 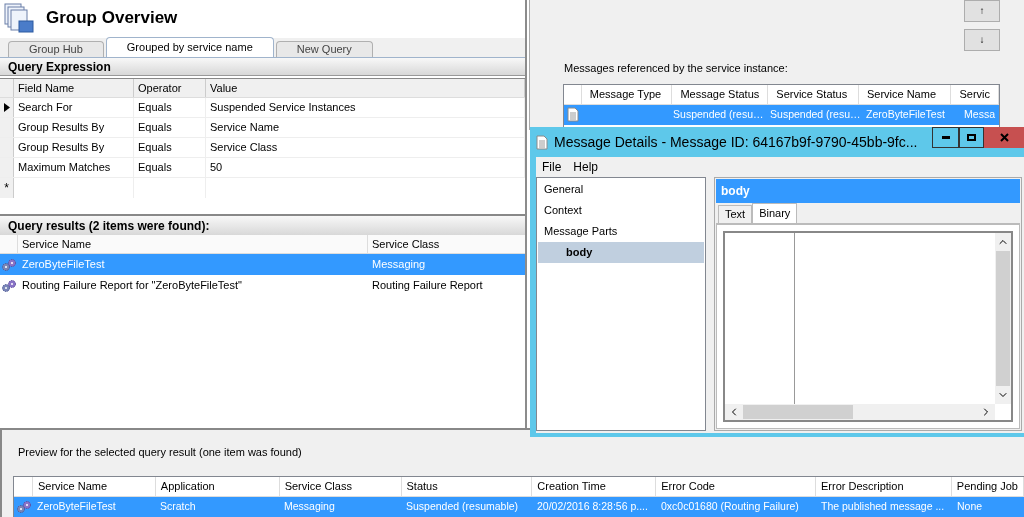 I want to click on table-cell-text: None, so click(x=970, y=507).